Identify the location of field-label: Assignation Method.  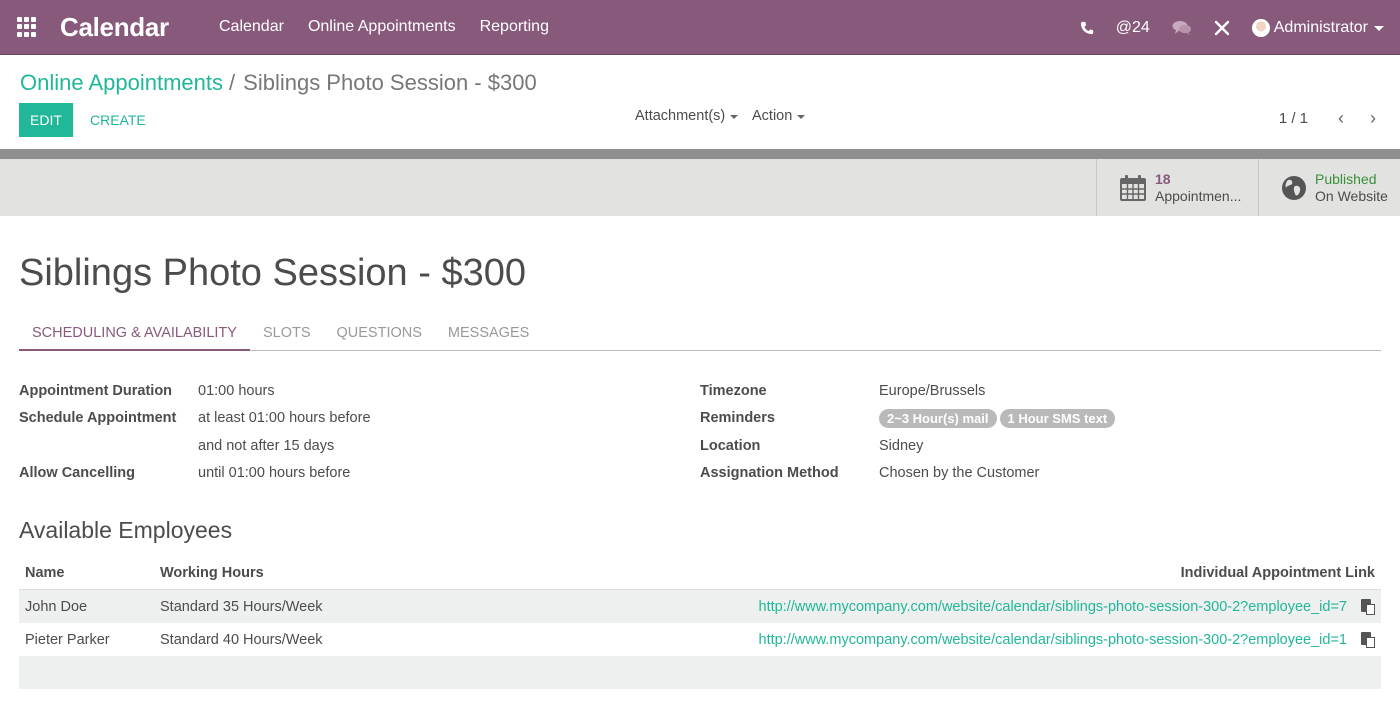
(769, 473).